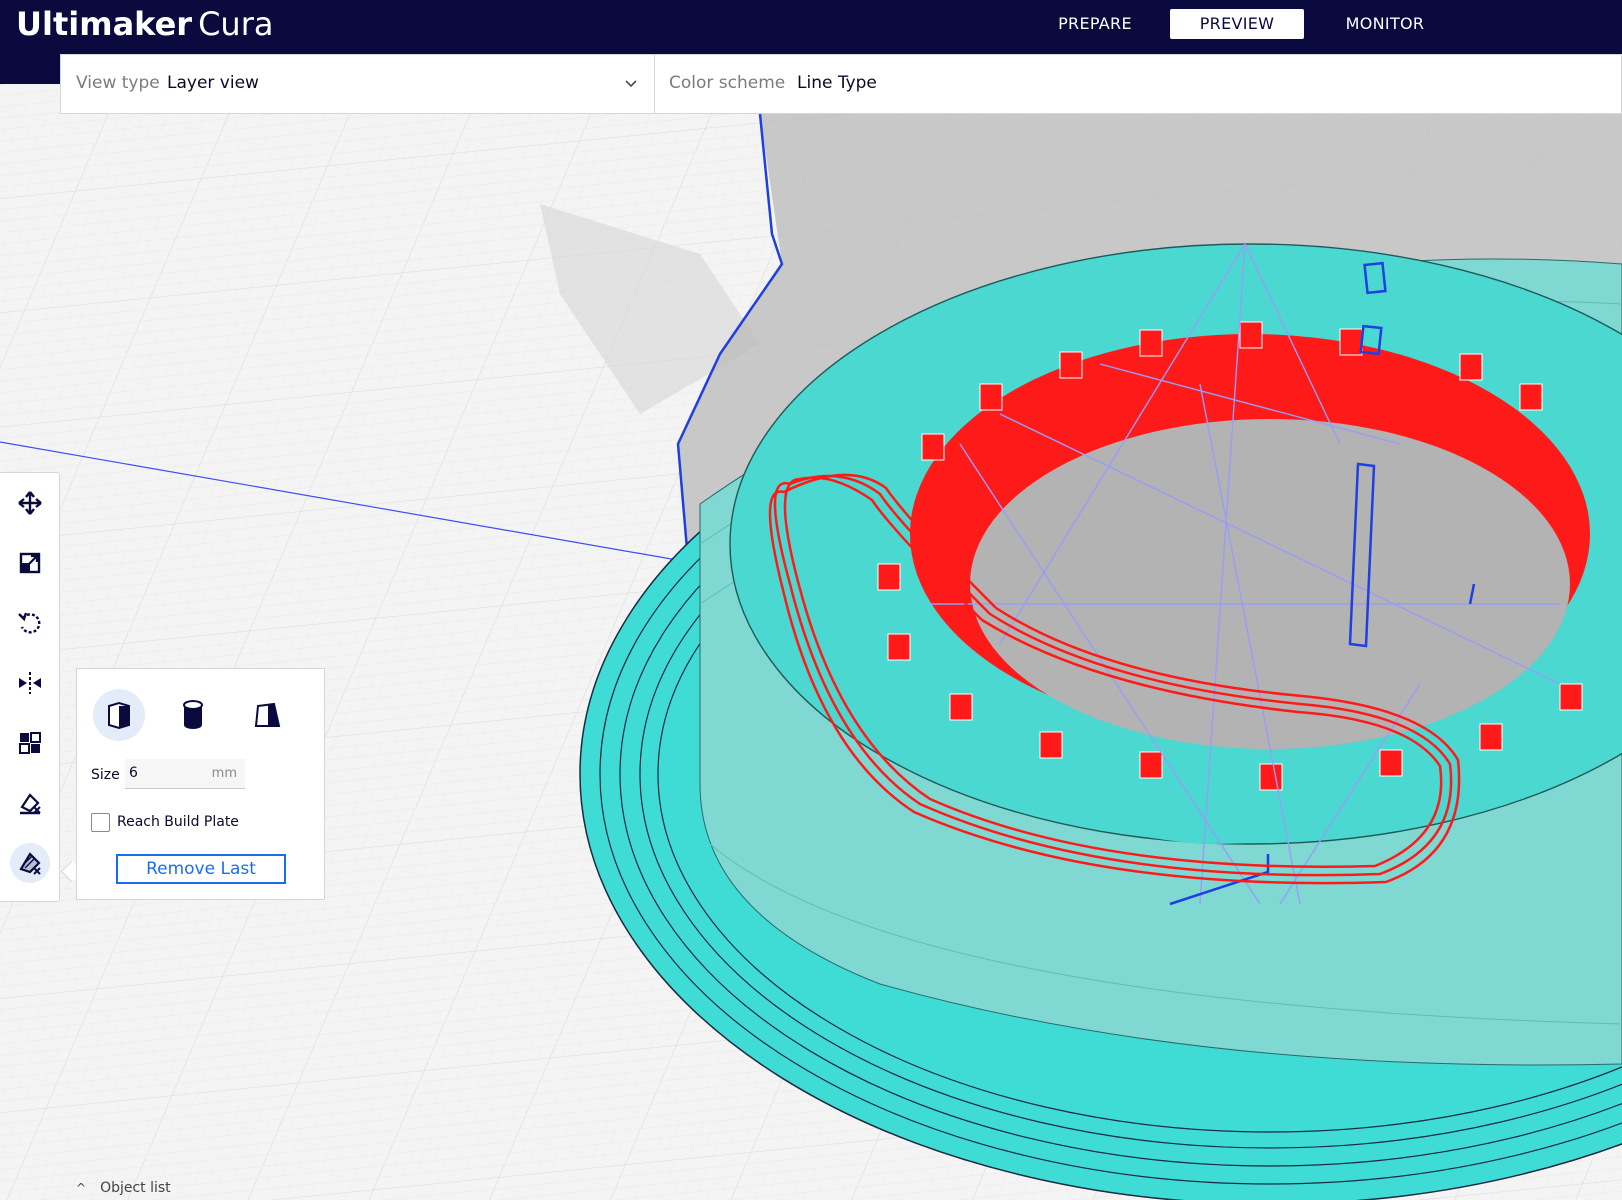 The image size is (1622, 1200). I want to click on header-notch, so click(30, 69).